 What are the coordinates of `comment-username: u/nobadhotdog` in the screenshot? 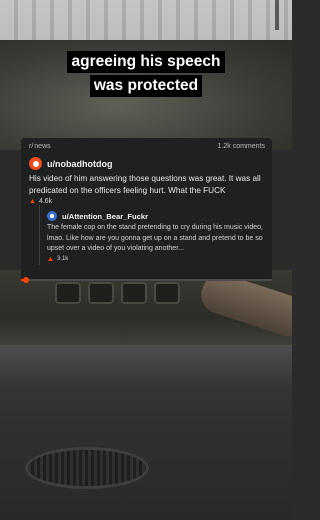 It's located at (79, 164).